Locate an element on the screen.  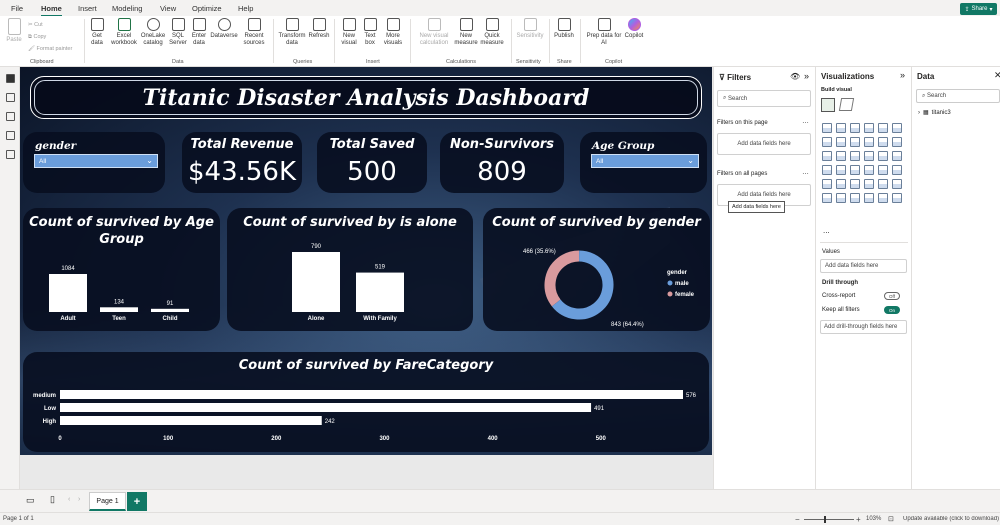
menu-help: Help is located at coordinates (245, 8).